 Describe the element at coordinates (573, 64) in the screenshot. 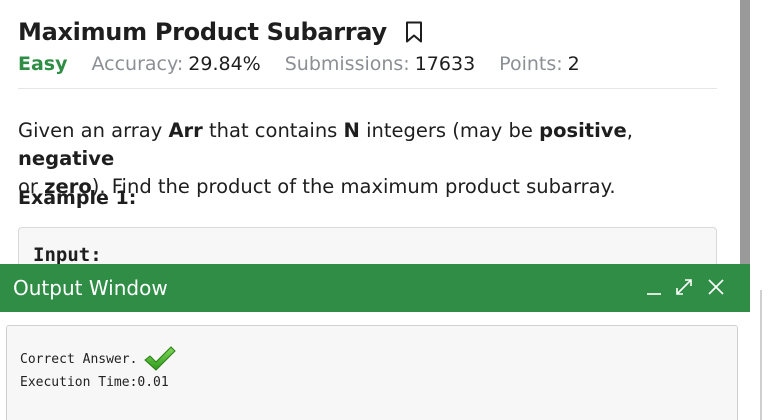

I see `points-value: 2` at that location.